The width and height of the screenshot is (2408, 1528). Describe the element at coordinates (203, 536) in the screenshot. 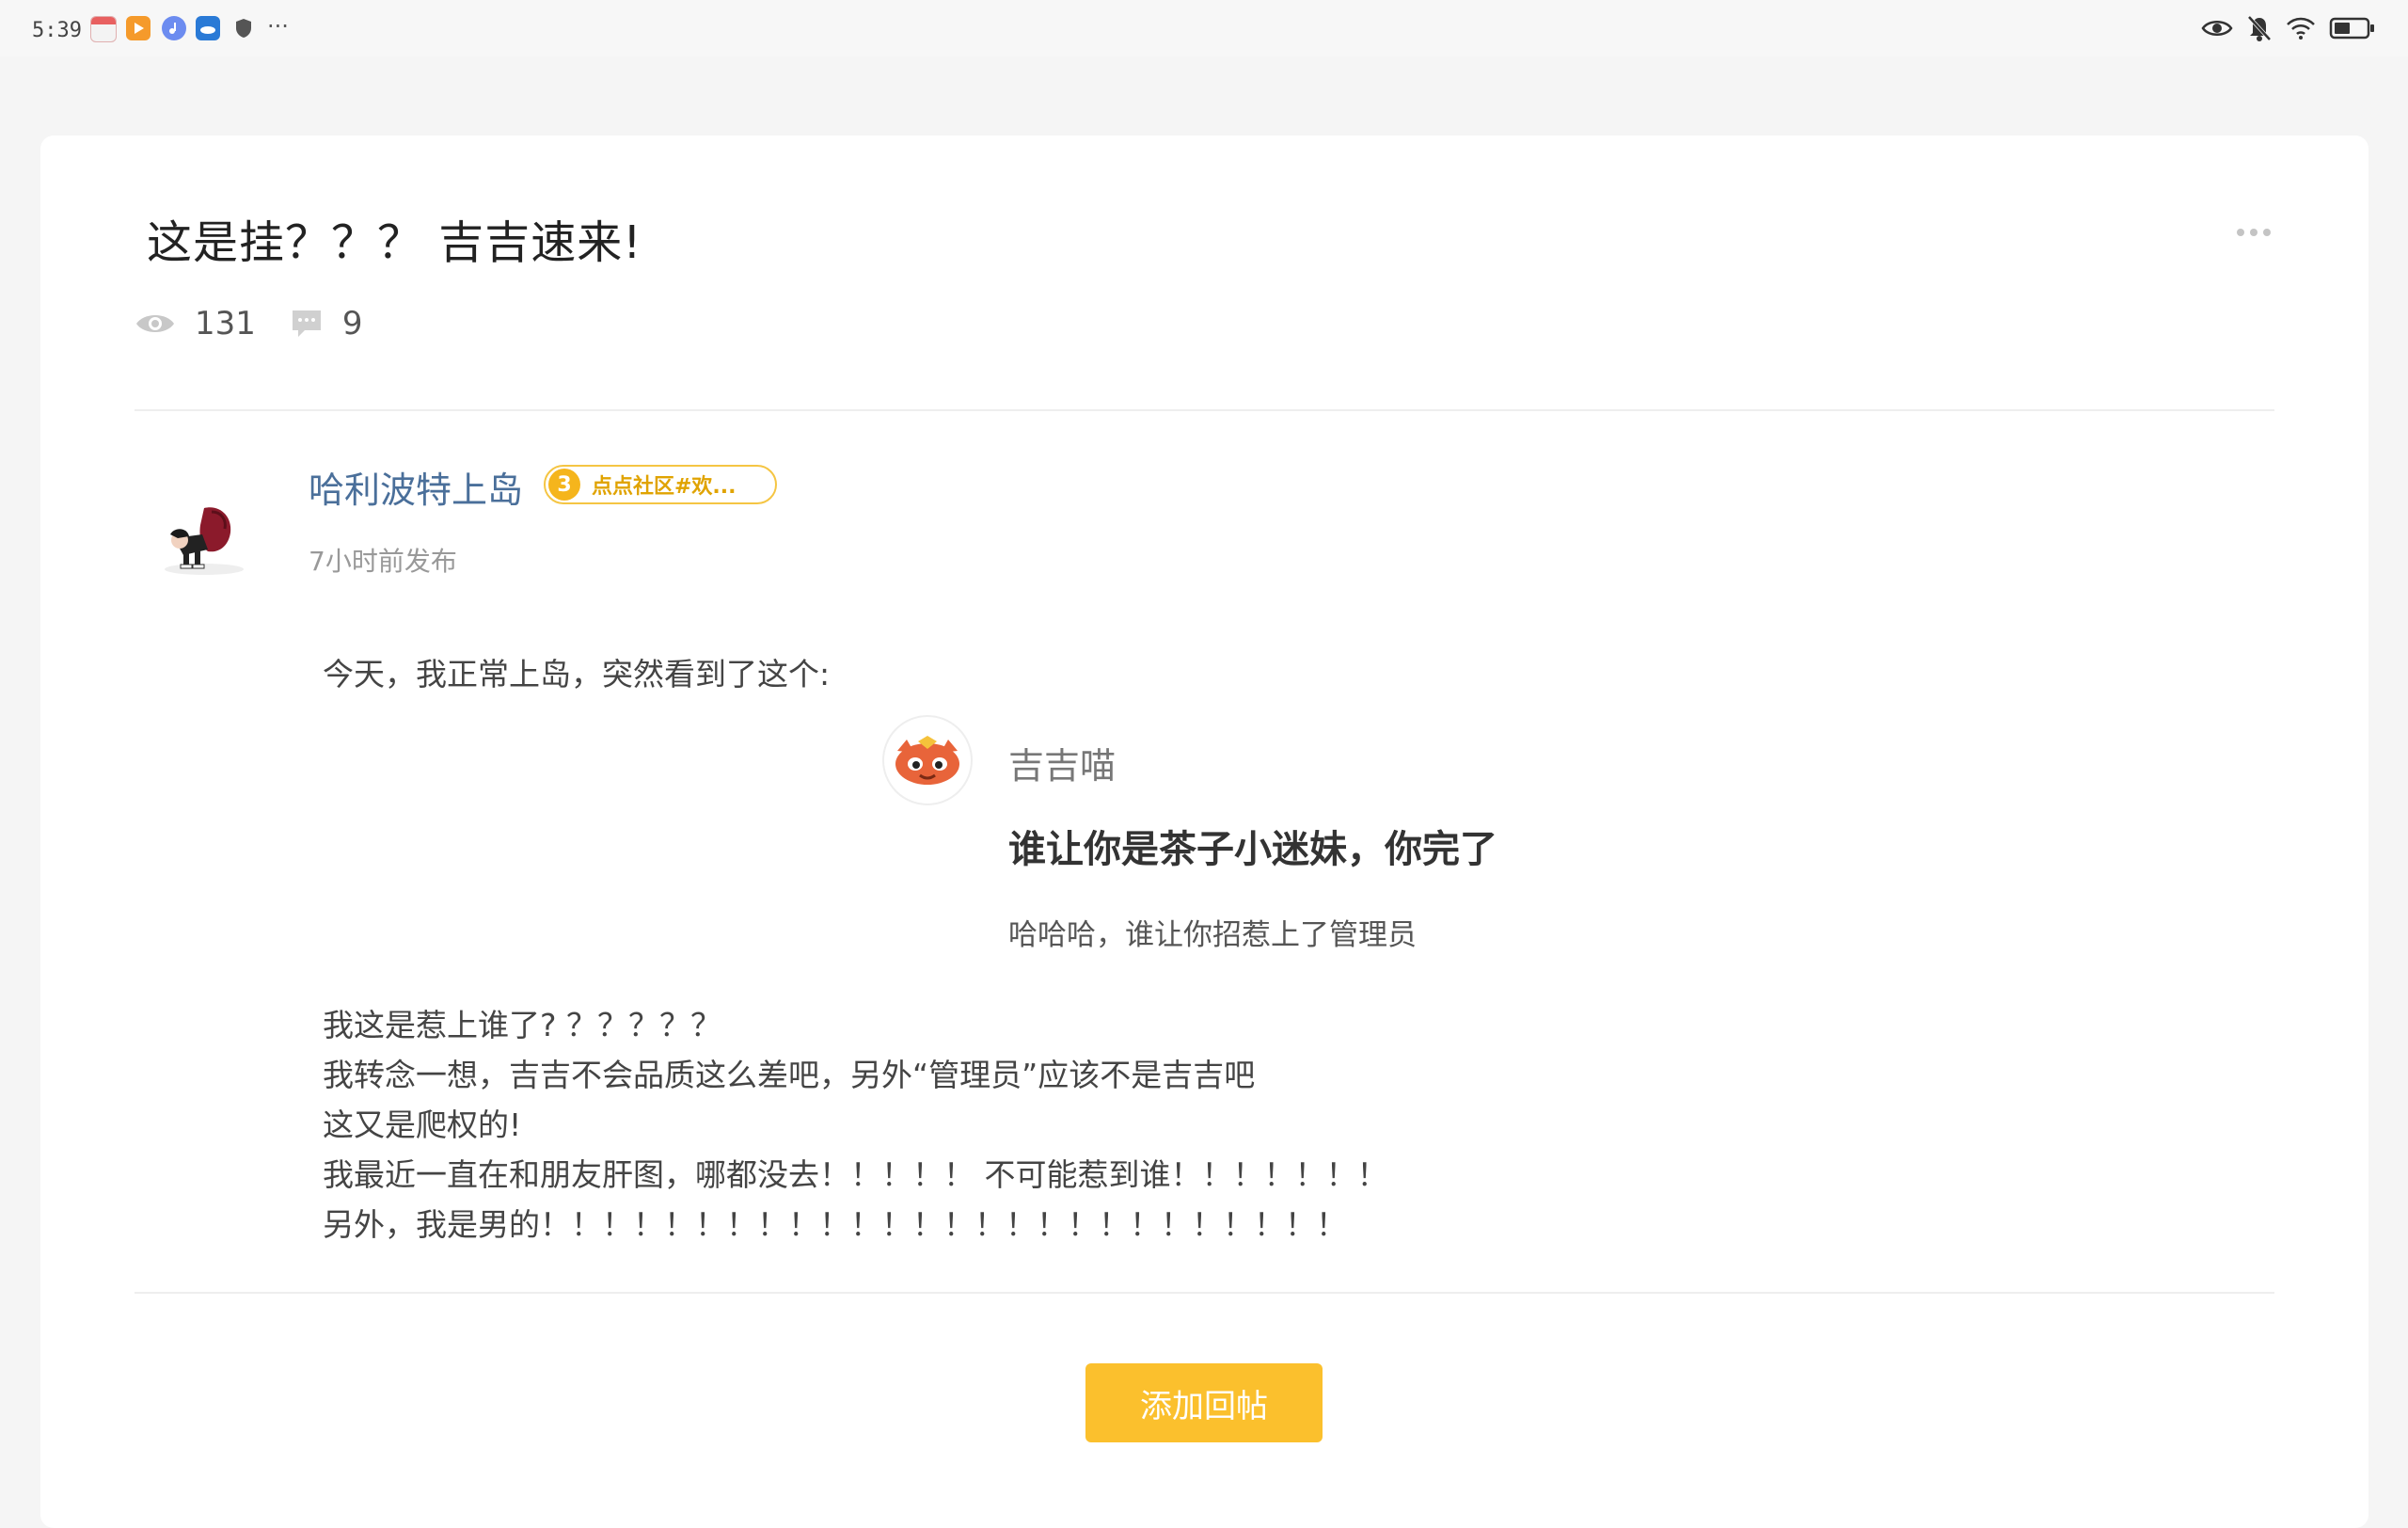

I see `avatar` at that location.